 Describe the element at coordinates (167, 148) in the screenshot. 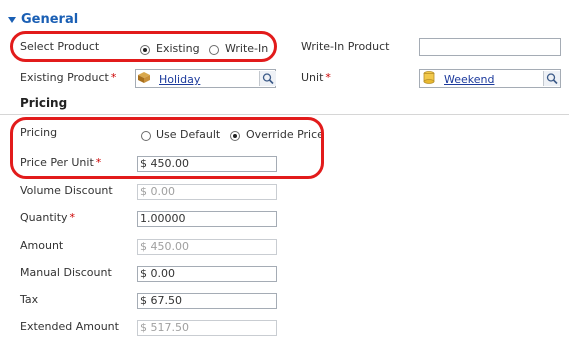

I see `pricing-highlight` at that location.